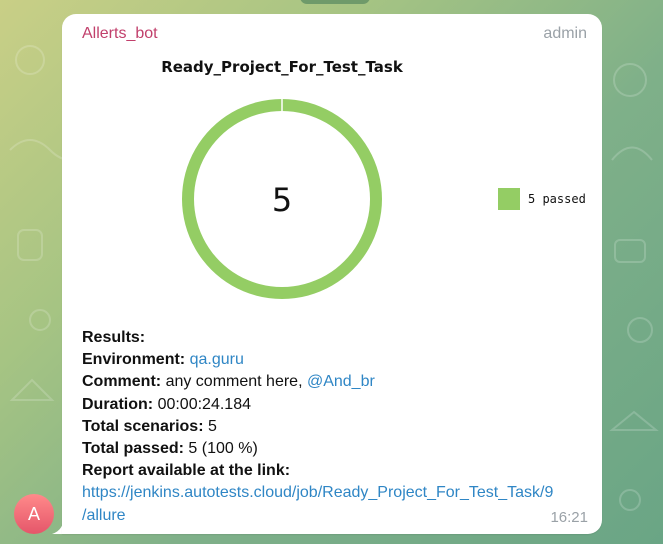  I want to click on sender-role-badge: admin, so click(565, 33).